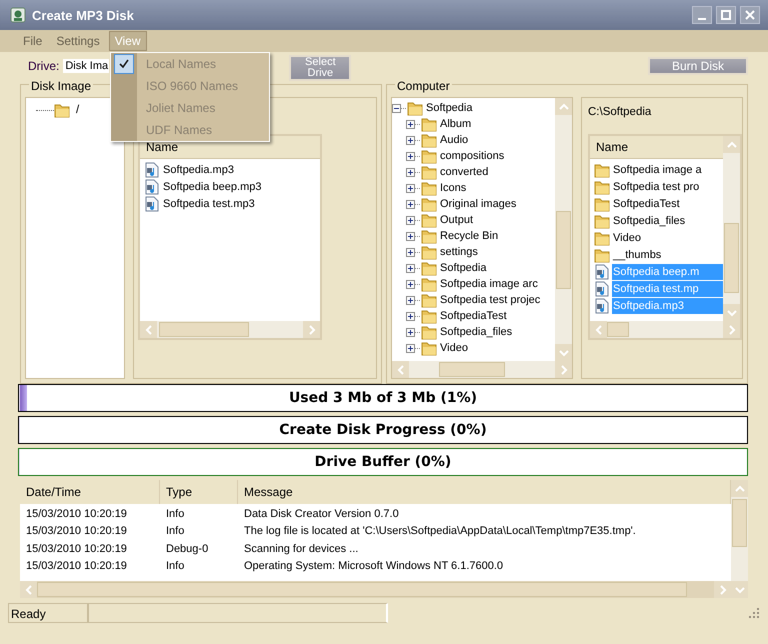 The image size is (768, 644). I want to click on tree-item: converted, so click(464, 172).